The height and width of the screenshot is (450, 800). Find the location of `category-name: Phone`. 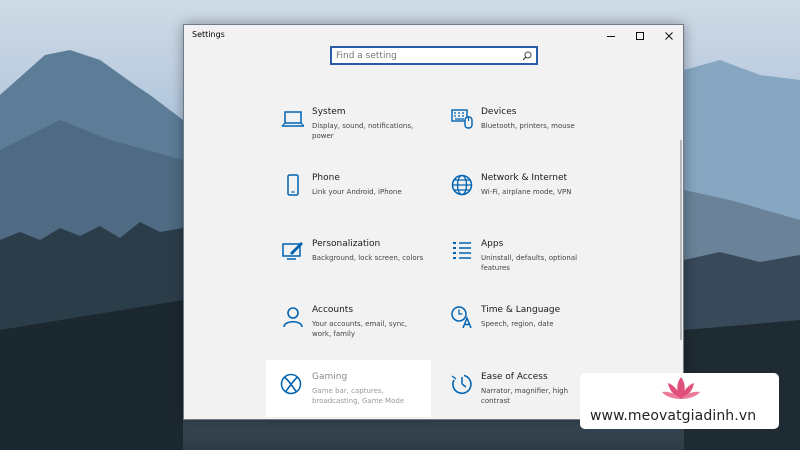

category-name: Phone is located at coordinates (326, 178).